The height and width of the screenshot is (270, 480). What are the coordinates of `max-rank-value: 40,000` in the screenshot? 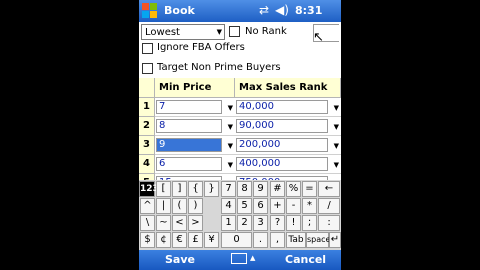 It's located at (282, 107).